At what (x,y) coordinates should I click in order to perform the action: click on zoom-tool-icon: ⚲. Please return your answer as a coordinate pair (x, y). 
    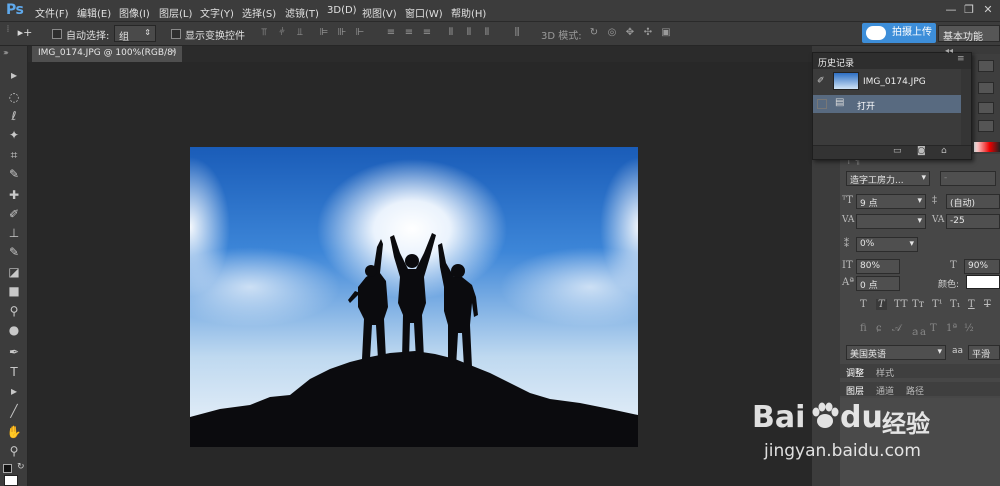
    Looking at the image, I should click on (14, 451).